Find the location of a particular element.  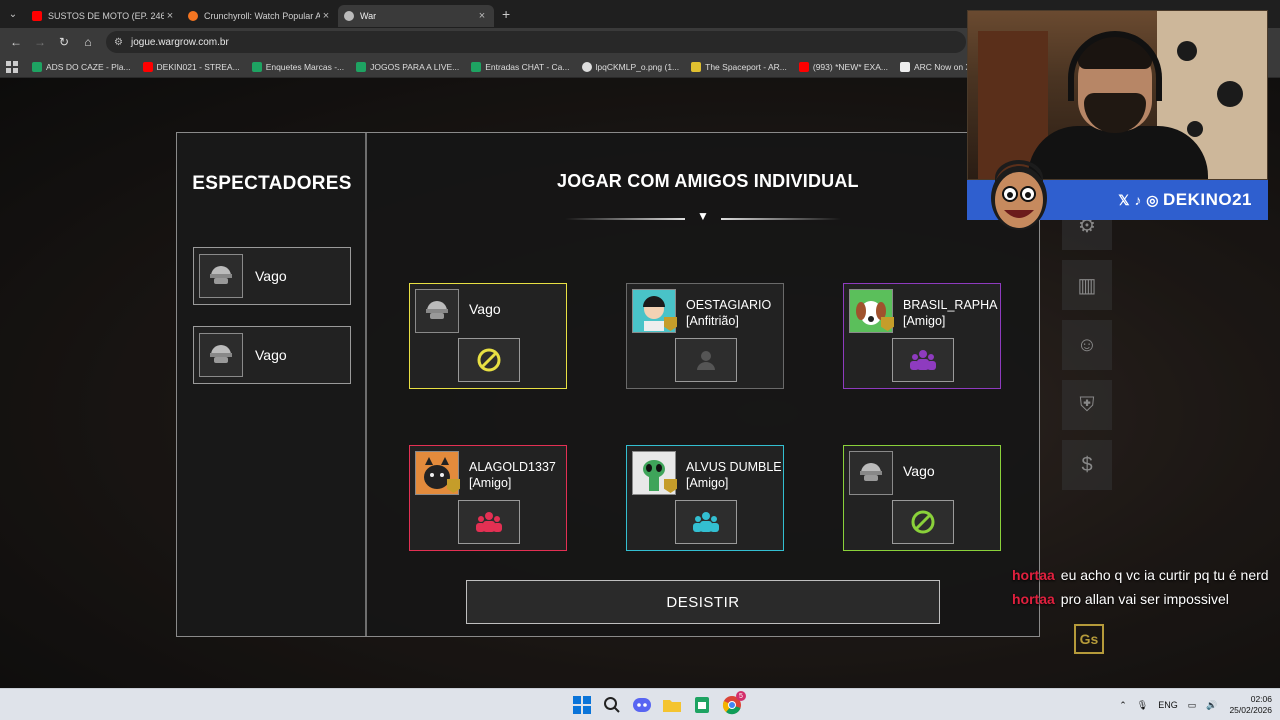

search-icon is located at coordinates (612, 705).